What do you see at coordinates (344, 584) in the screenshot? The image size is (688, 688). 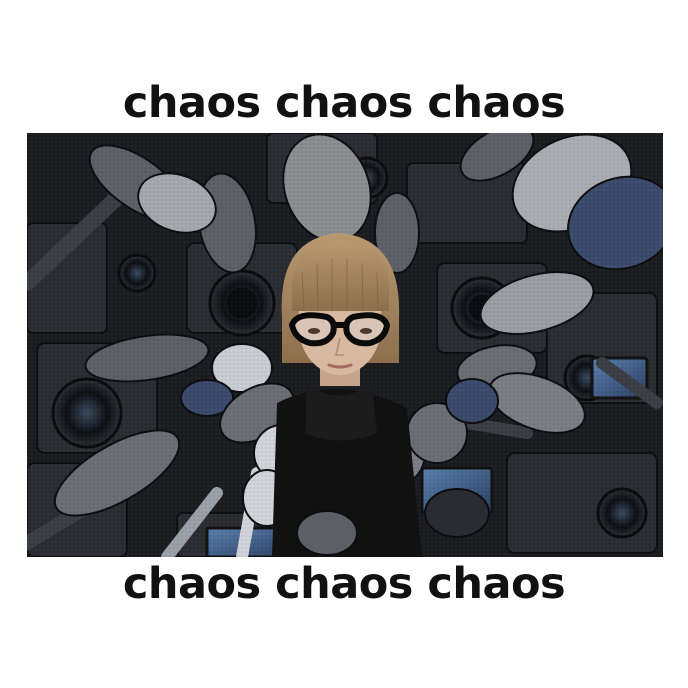 I see `meme-bottom-caption: chaos chaos chaos` at bounding box center [344, 584].